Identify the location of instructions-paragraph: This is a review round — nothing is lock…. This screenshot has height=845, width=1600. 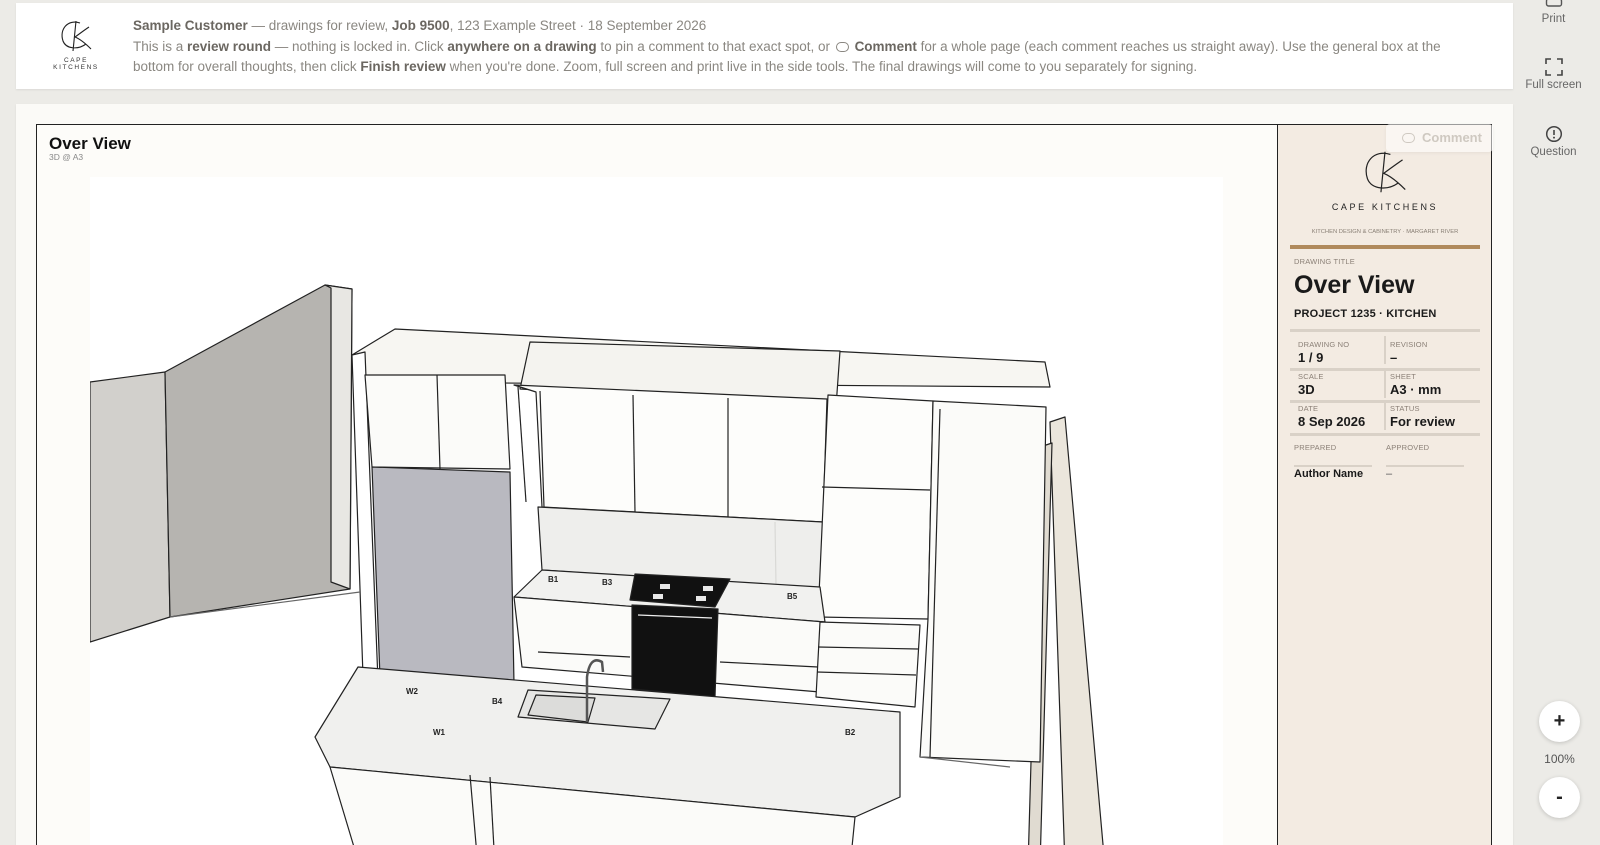
(803, 57).